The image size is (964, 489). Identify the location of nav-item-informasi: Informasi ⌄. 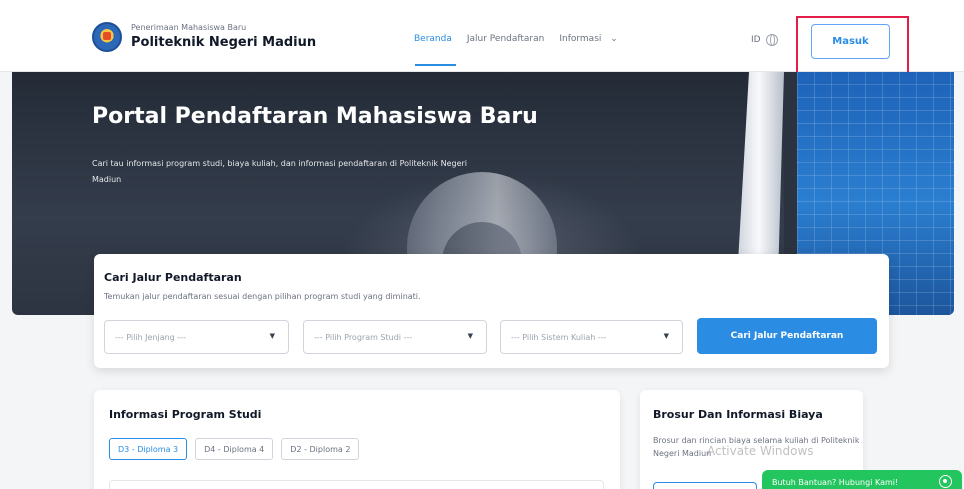
(588, 39).